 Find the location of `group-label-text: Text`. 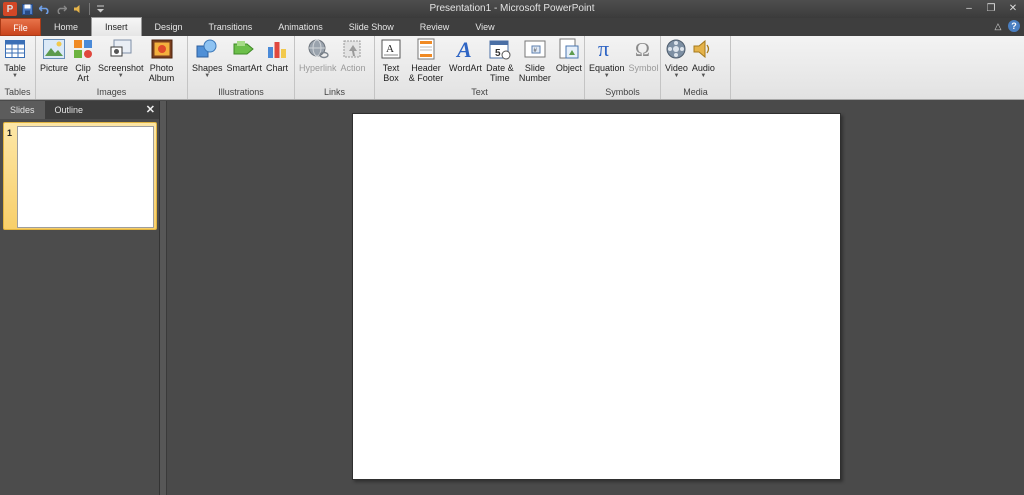

group-label-text: Text is located at coordinates (479, 92).